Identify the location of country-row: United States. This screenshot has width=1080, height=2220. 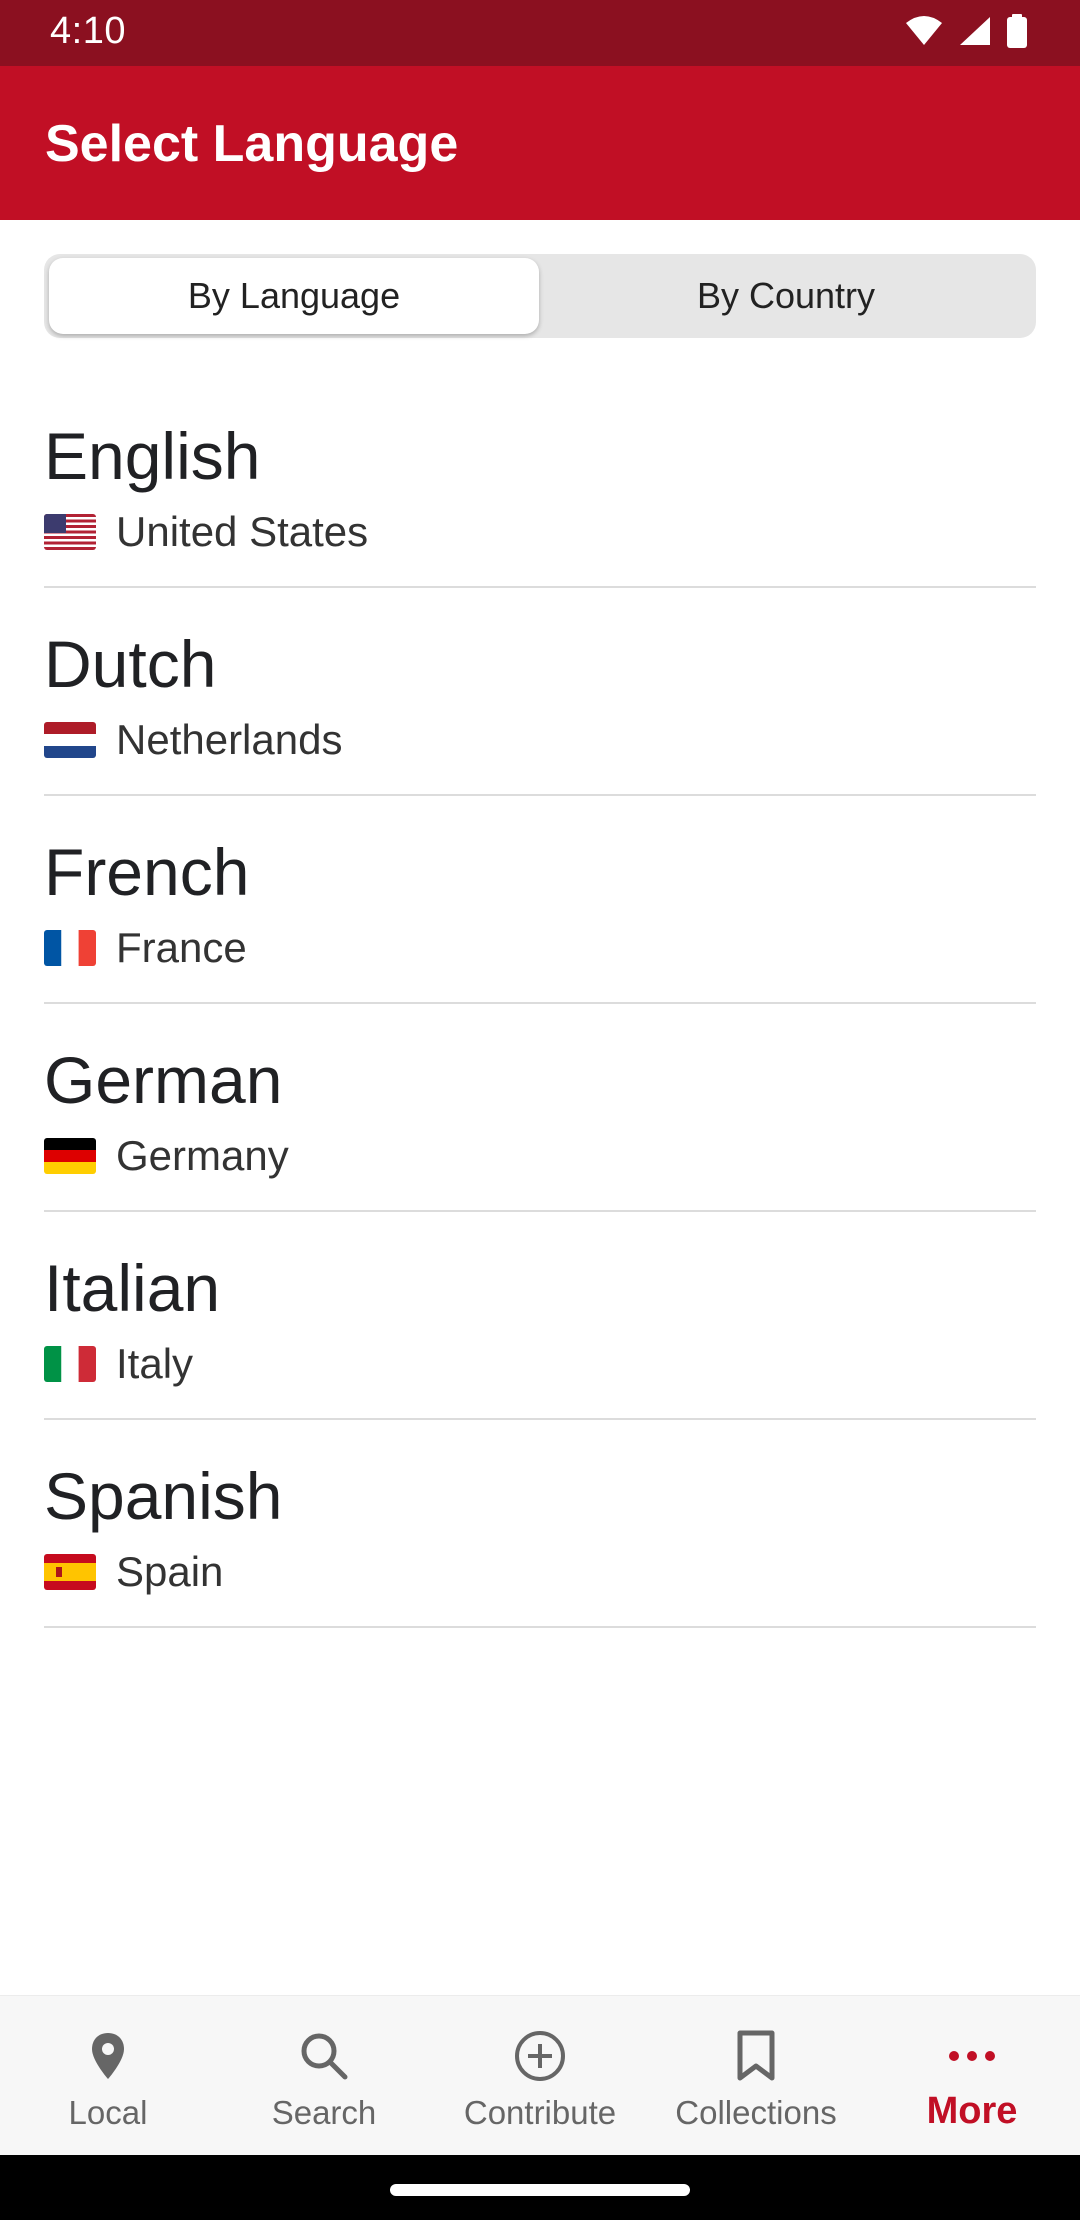
(206, 532).